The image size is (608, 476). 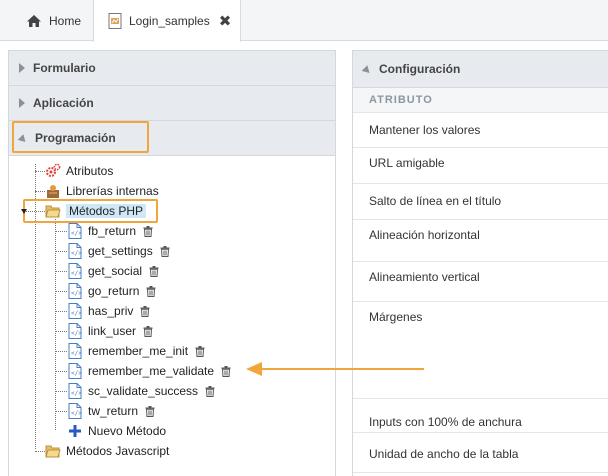 What do you see at coordinates (24, 211) in the screenshot?
I see `expand-caret-icon` at bounding box center [24, 211].